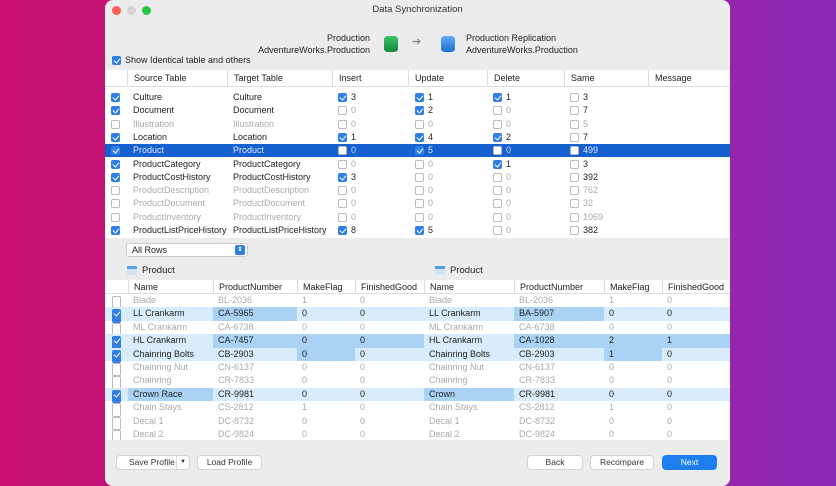 The height and width of the screenshot is (486, 836). Describe the element at coordinates (389, 287) in the screenshot. I see `left-column-finishedgood: FinishedGood` at that location.